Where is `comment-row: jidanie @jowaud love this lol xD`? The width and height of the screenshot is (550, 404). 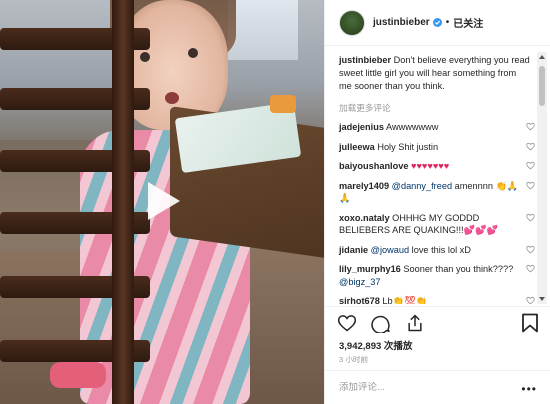
comment-row: jidanie @jowaud love this lol xD is located at coordinates (438, 250).